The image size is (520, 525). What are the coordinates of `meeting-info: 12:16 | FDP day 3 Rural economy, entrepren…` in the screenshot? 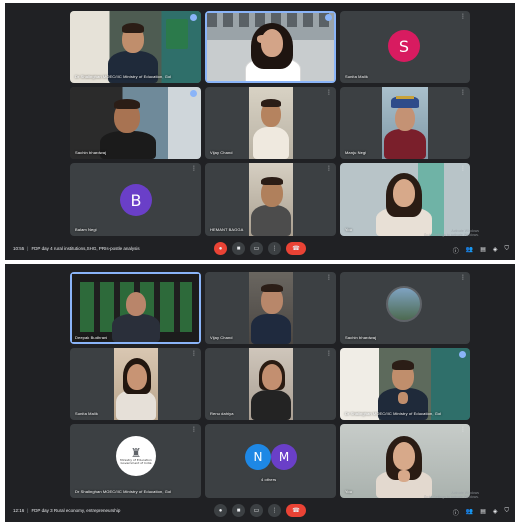 It's located at (67, 510).